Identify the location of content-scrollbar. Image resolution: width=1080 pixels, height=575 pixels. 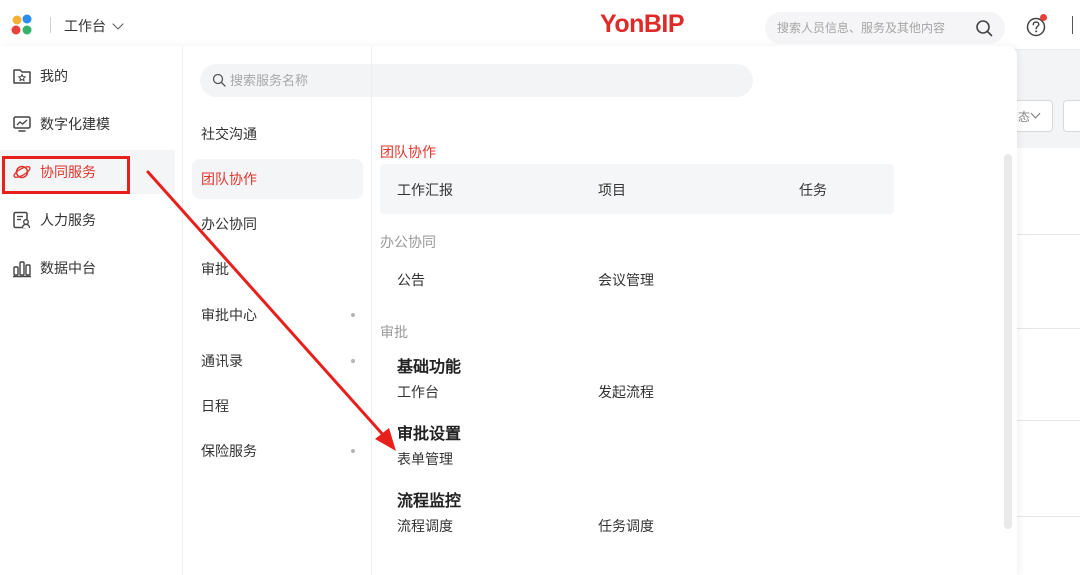
(1008, 341).